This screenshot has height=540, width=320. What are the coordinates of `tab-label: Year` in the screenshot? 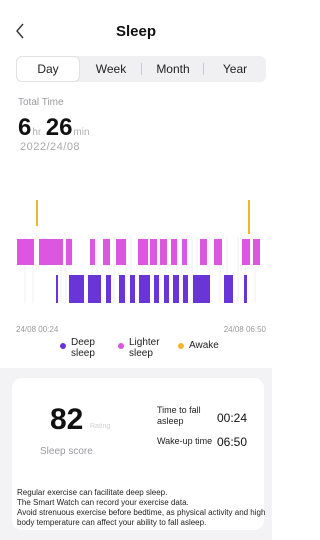 It's located at (235, 69).